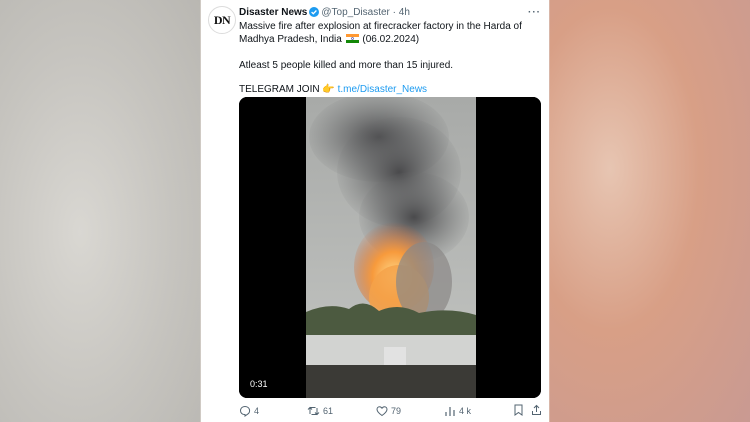 Image resolution: width=750 pixels, height=422 pixels. Describe the element at coordinates (404, 12) in the screenshot. I see `timestamp: 4h` at that location.